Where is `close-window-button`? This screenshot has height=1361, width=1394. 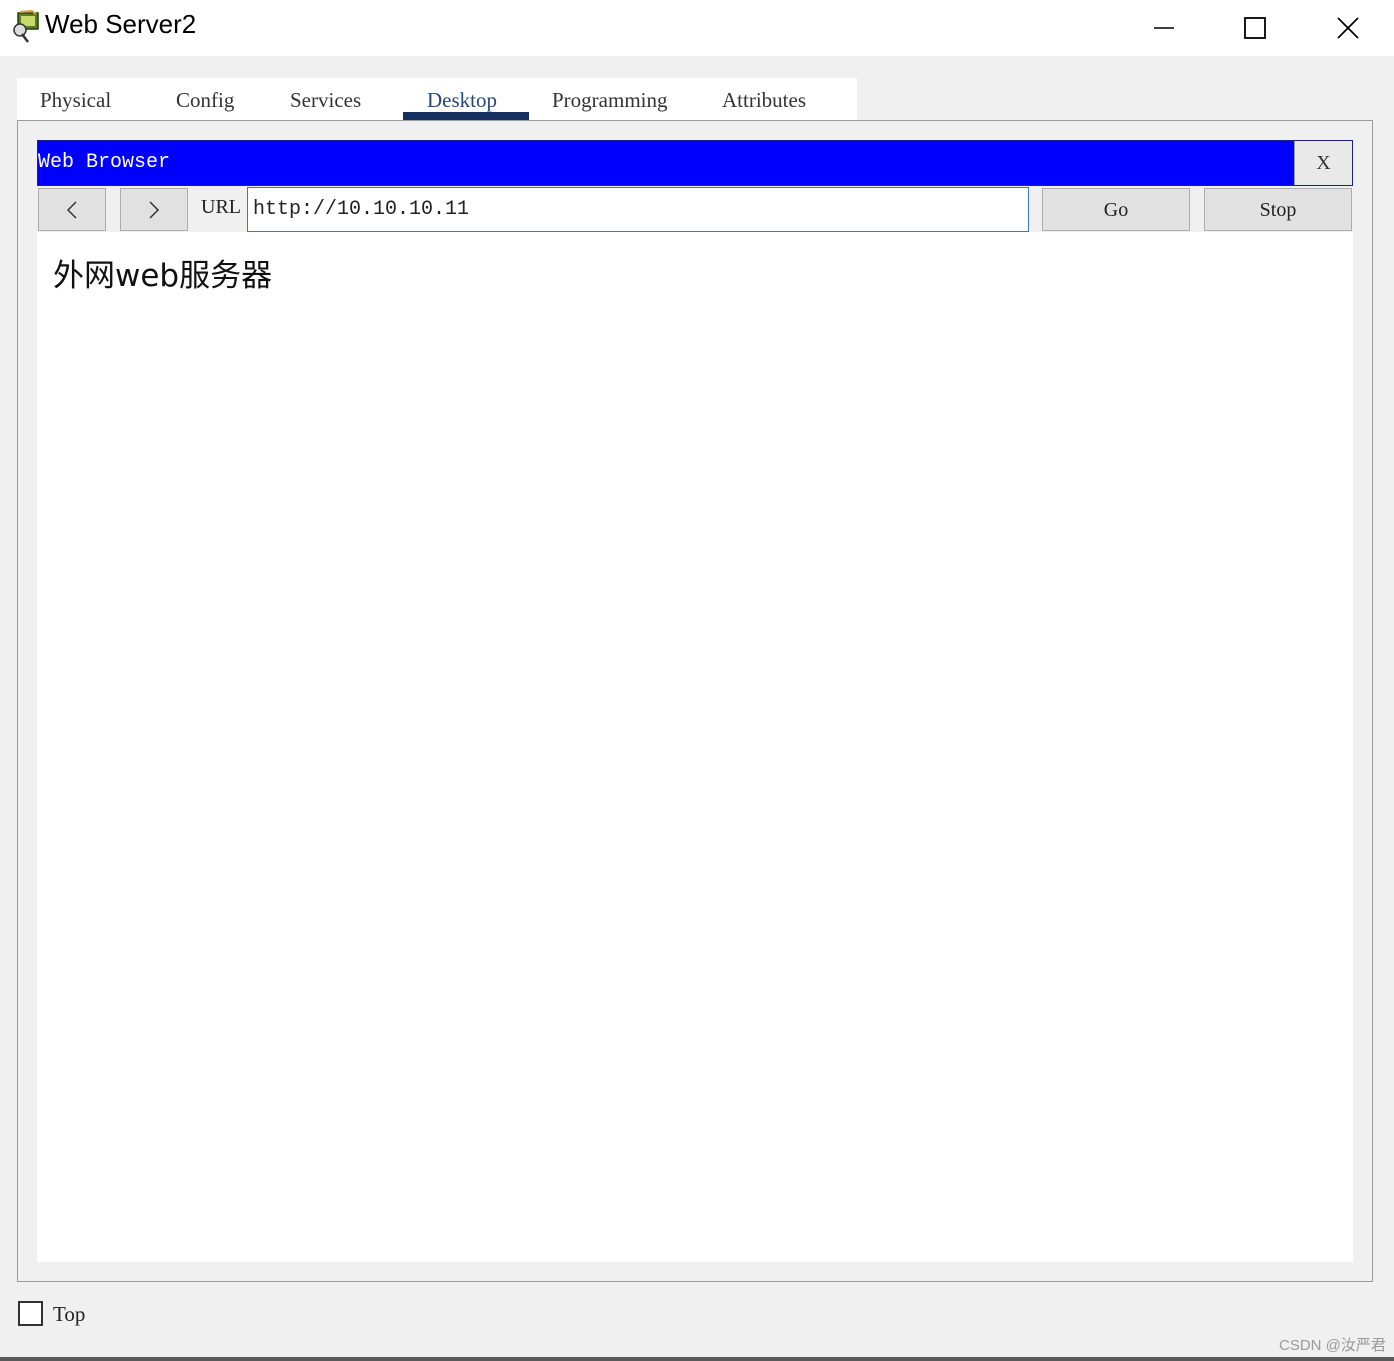 close-window-button is located at coordinates (1348, 28).